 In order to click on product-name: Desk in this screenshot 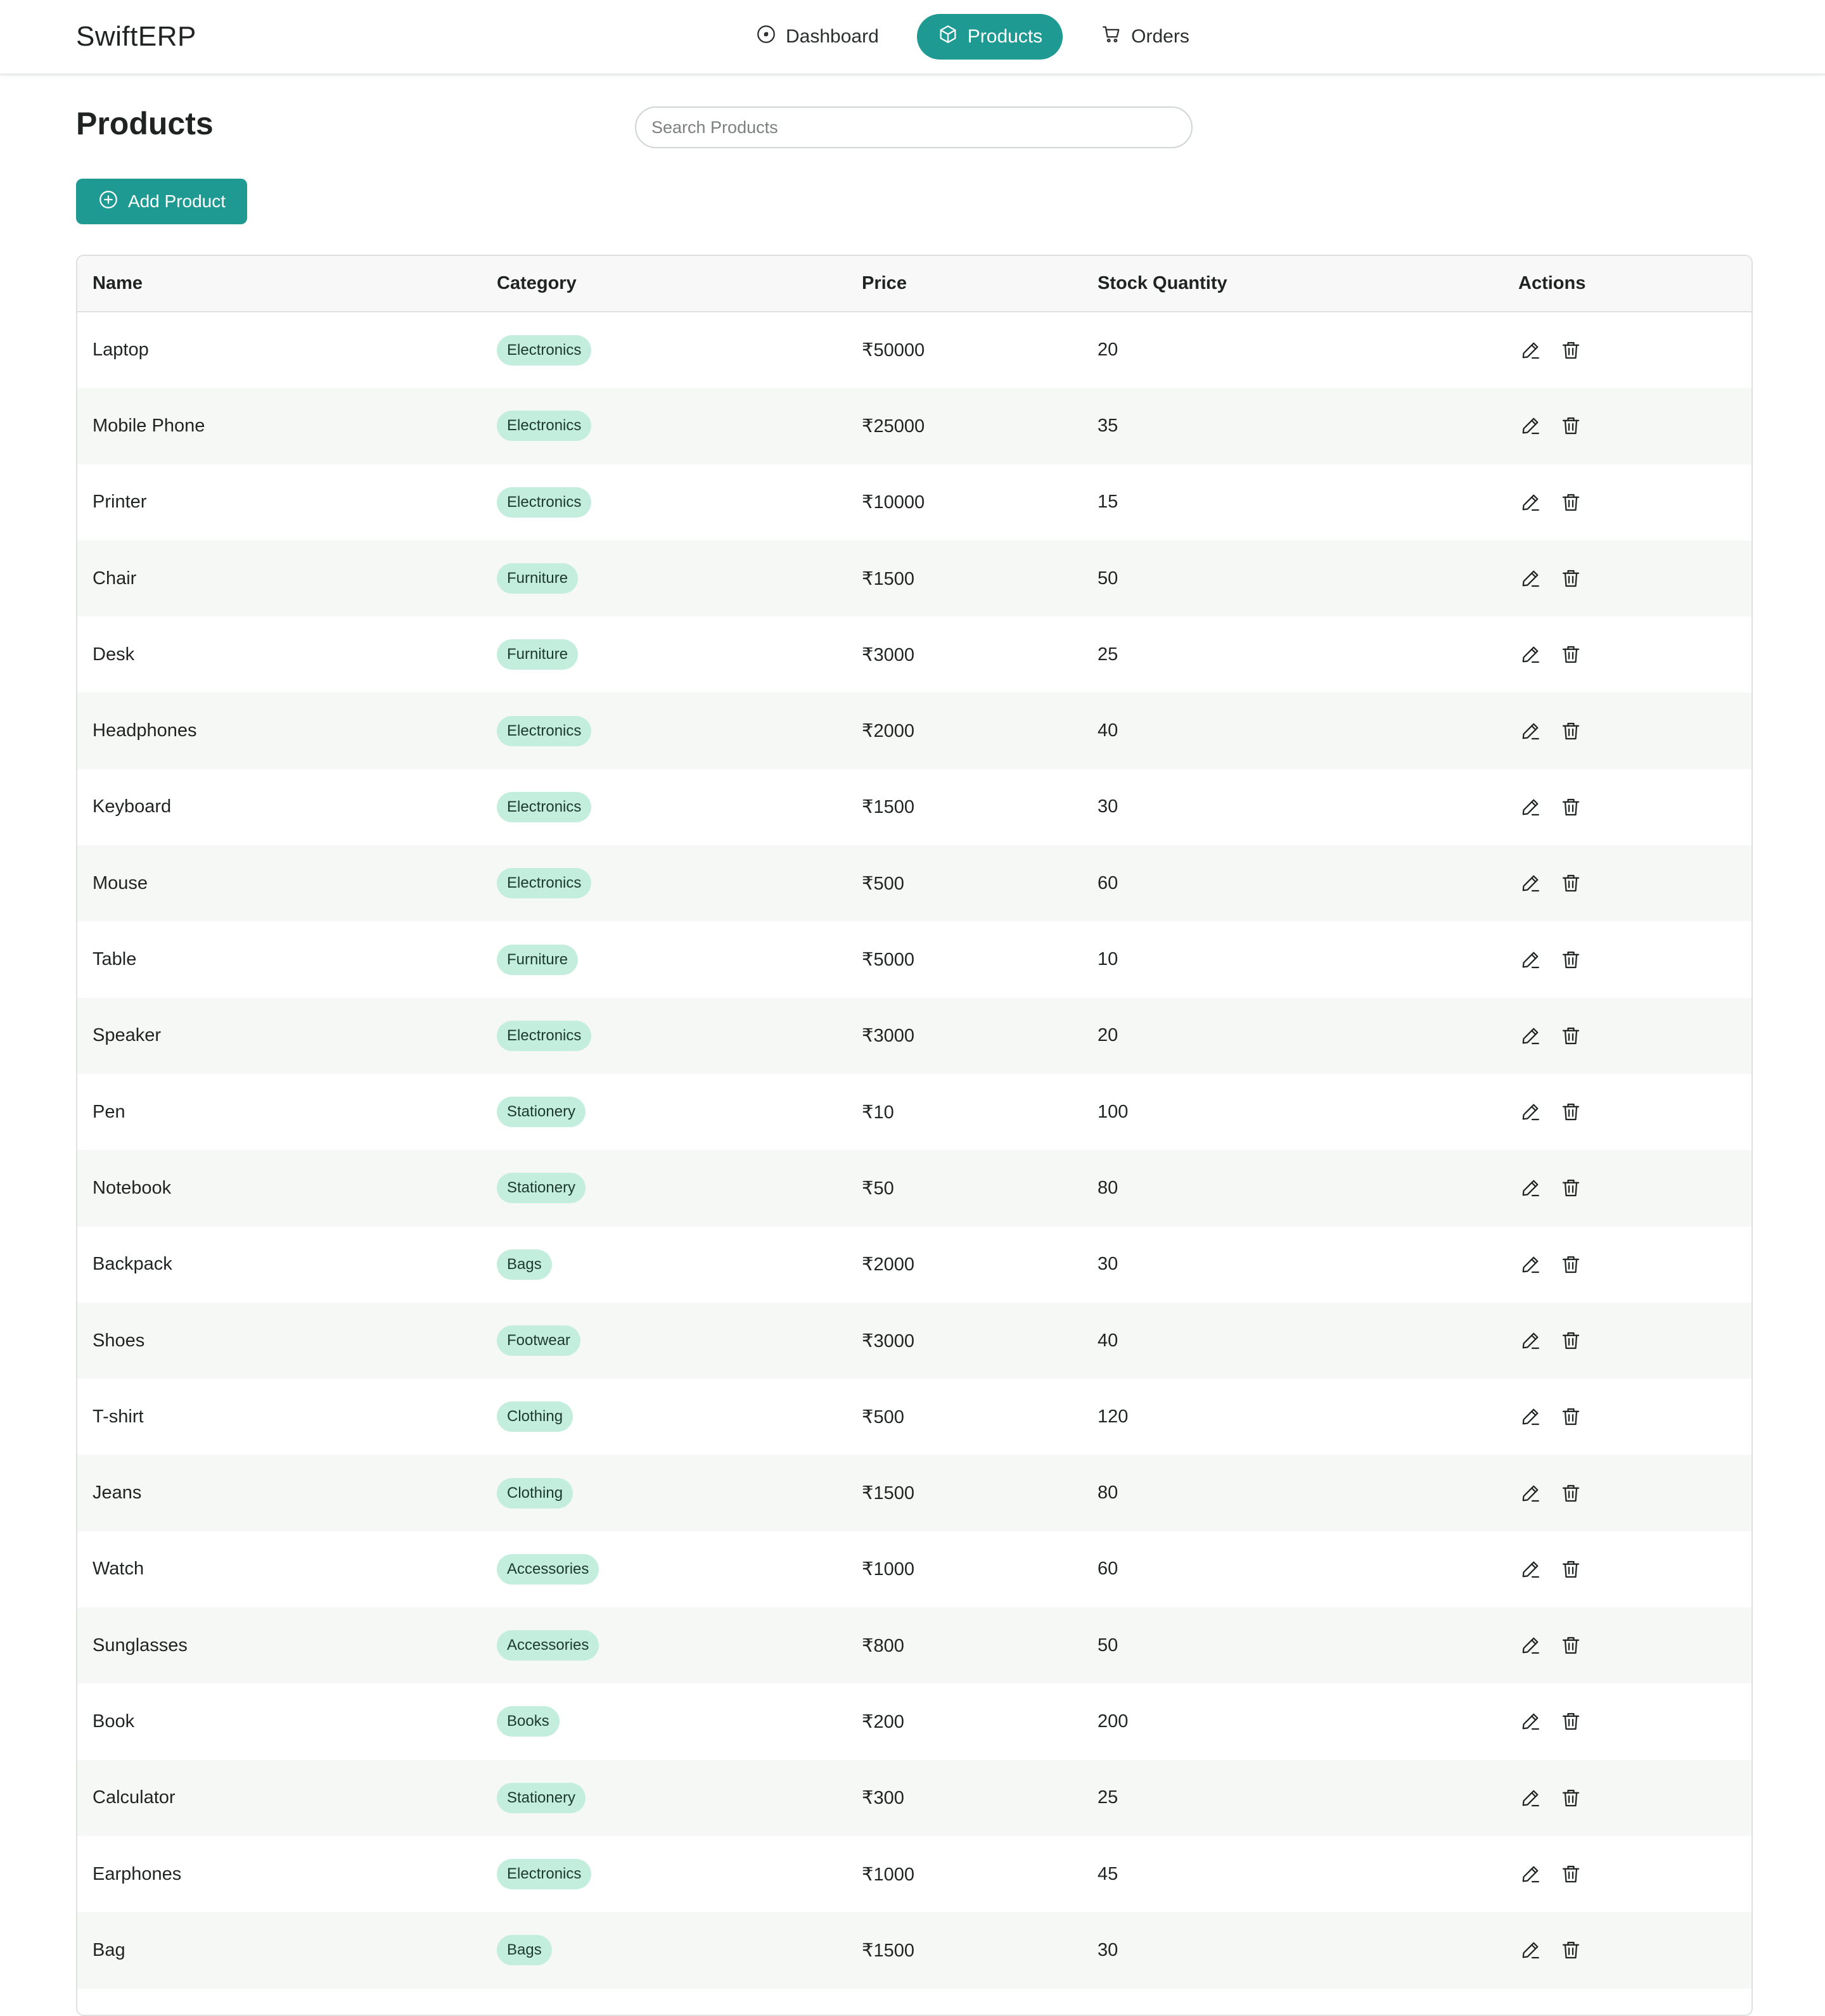, I will do `click(114, 654)`.